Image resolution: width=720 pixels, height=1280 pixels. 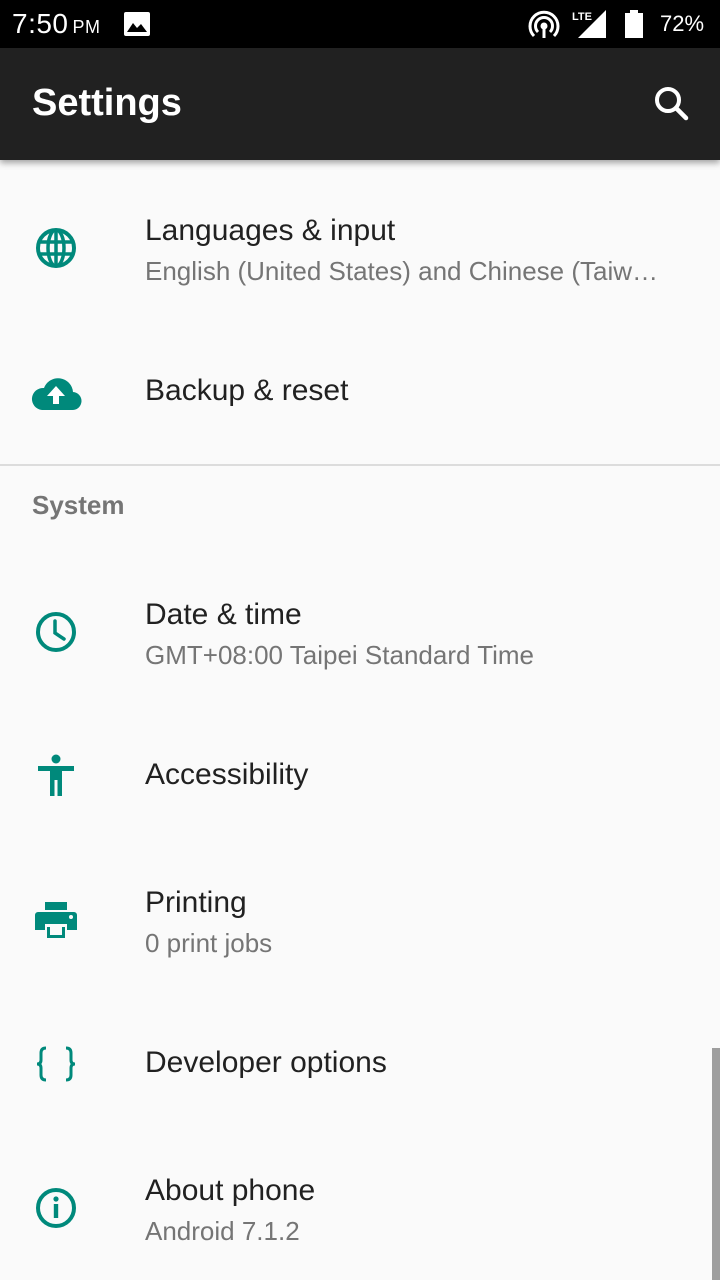 What do you see at coordinates (360, 24) in the screenshot?
I see `status-bar: 7:50 PM LTE 72%` at bounding box center [360, 24].